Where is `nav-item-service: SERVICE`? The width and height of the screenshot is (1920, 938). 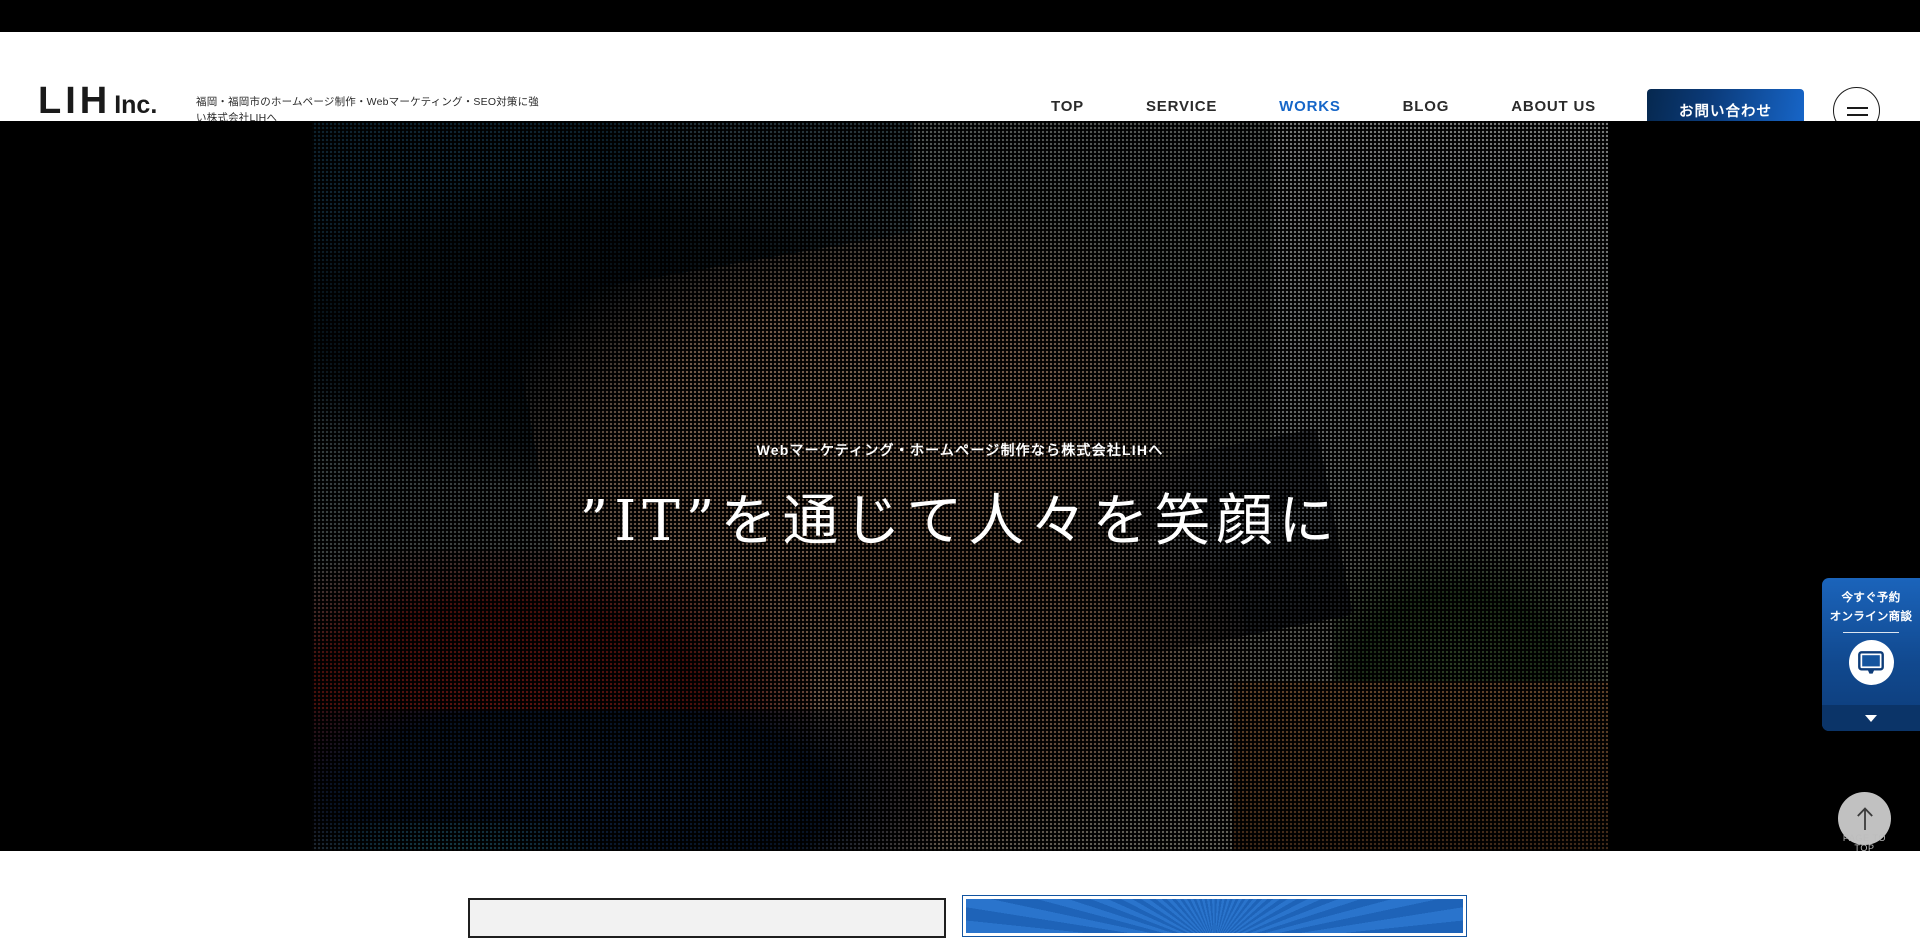 nav-item-service: SERVICE is located at coordinates (1181, 106).